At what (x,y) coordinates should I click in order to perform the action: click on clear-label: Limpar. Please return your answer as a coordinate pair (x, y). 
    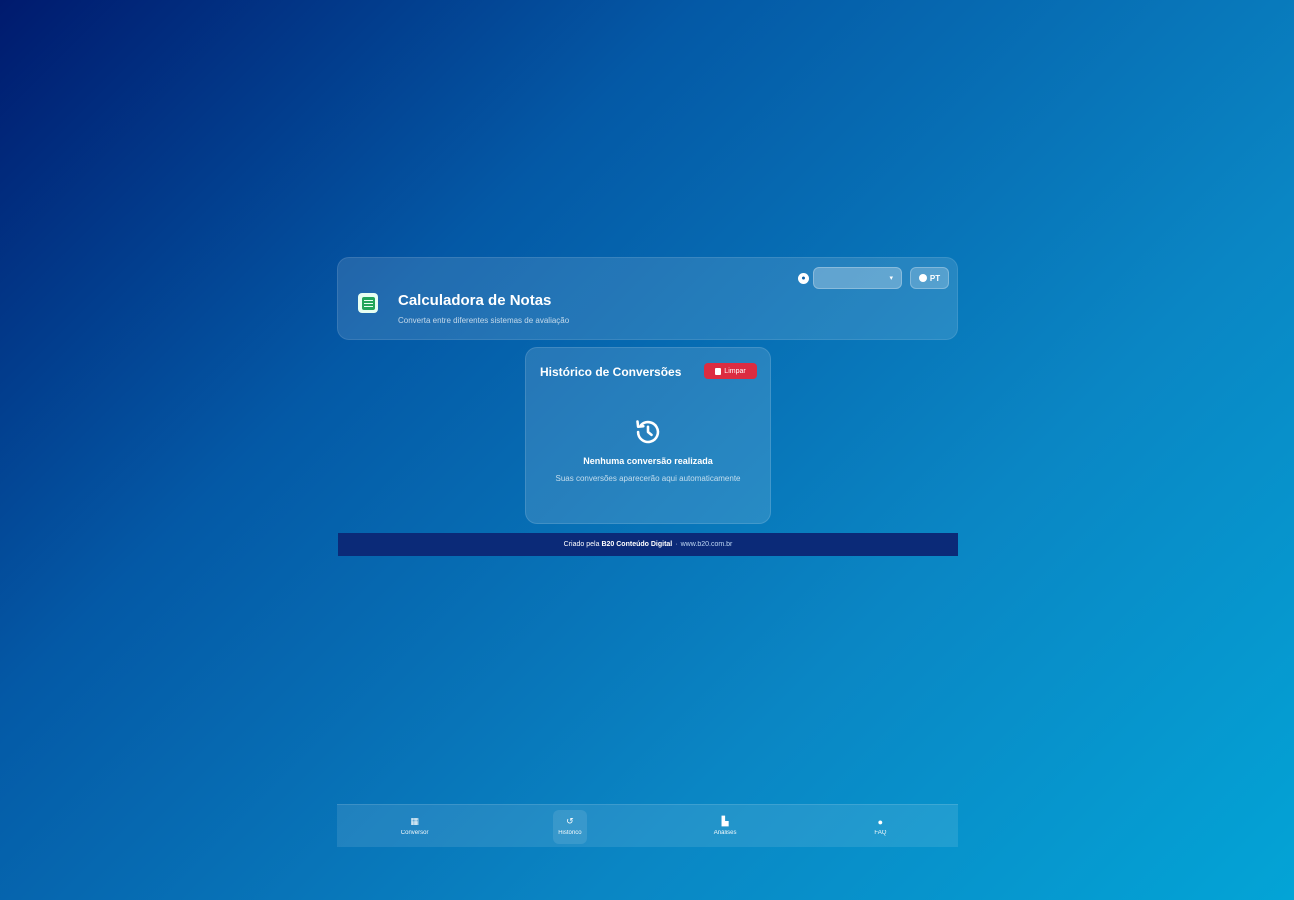
    Looking at the image, I should click on (735, 371).